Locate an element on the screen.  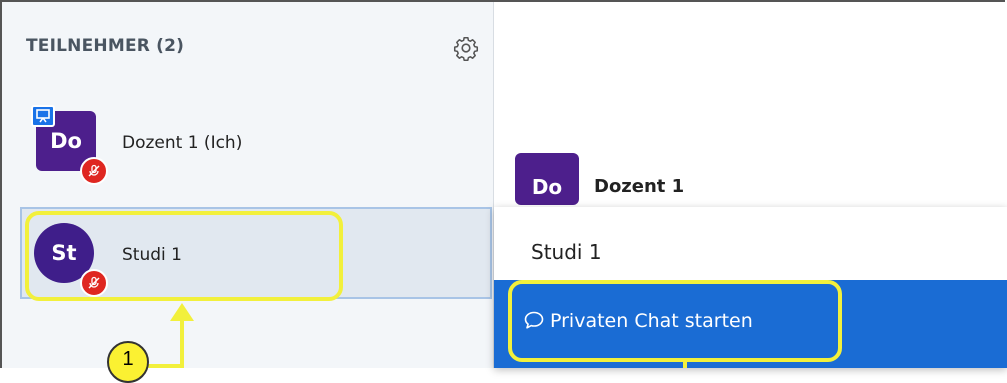
annotation-arrow-head is located at coordinates (182, 312).